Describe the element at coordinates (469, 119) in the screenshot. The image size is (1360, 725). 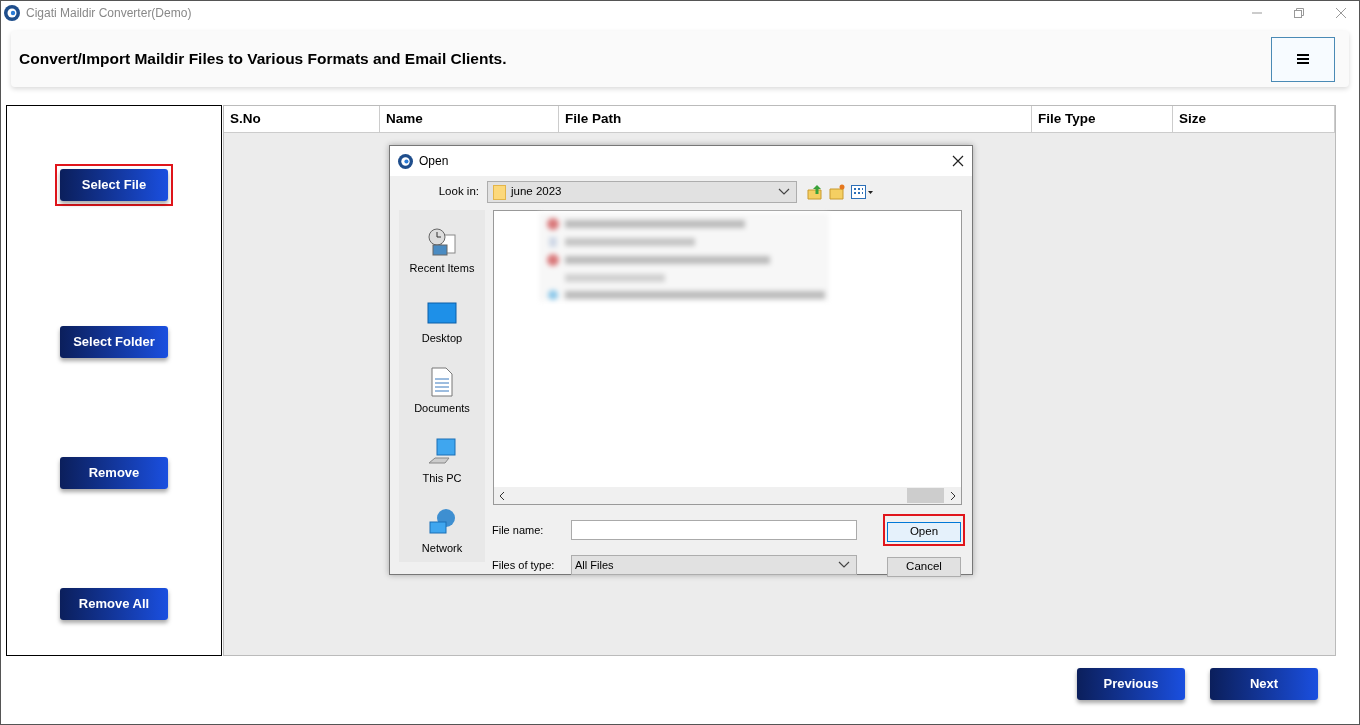
I see `column-header: Name` at that location.